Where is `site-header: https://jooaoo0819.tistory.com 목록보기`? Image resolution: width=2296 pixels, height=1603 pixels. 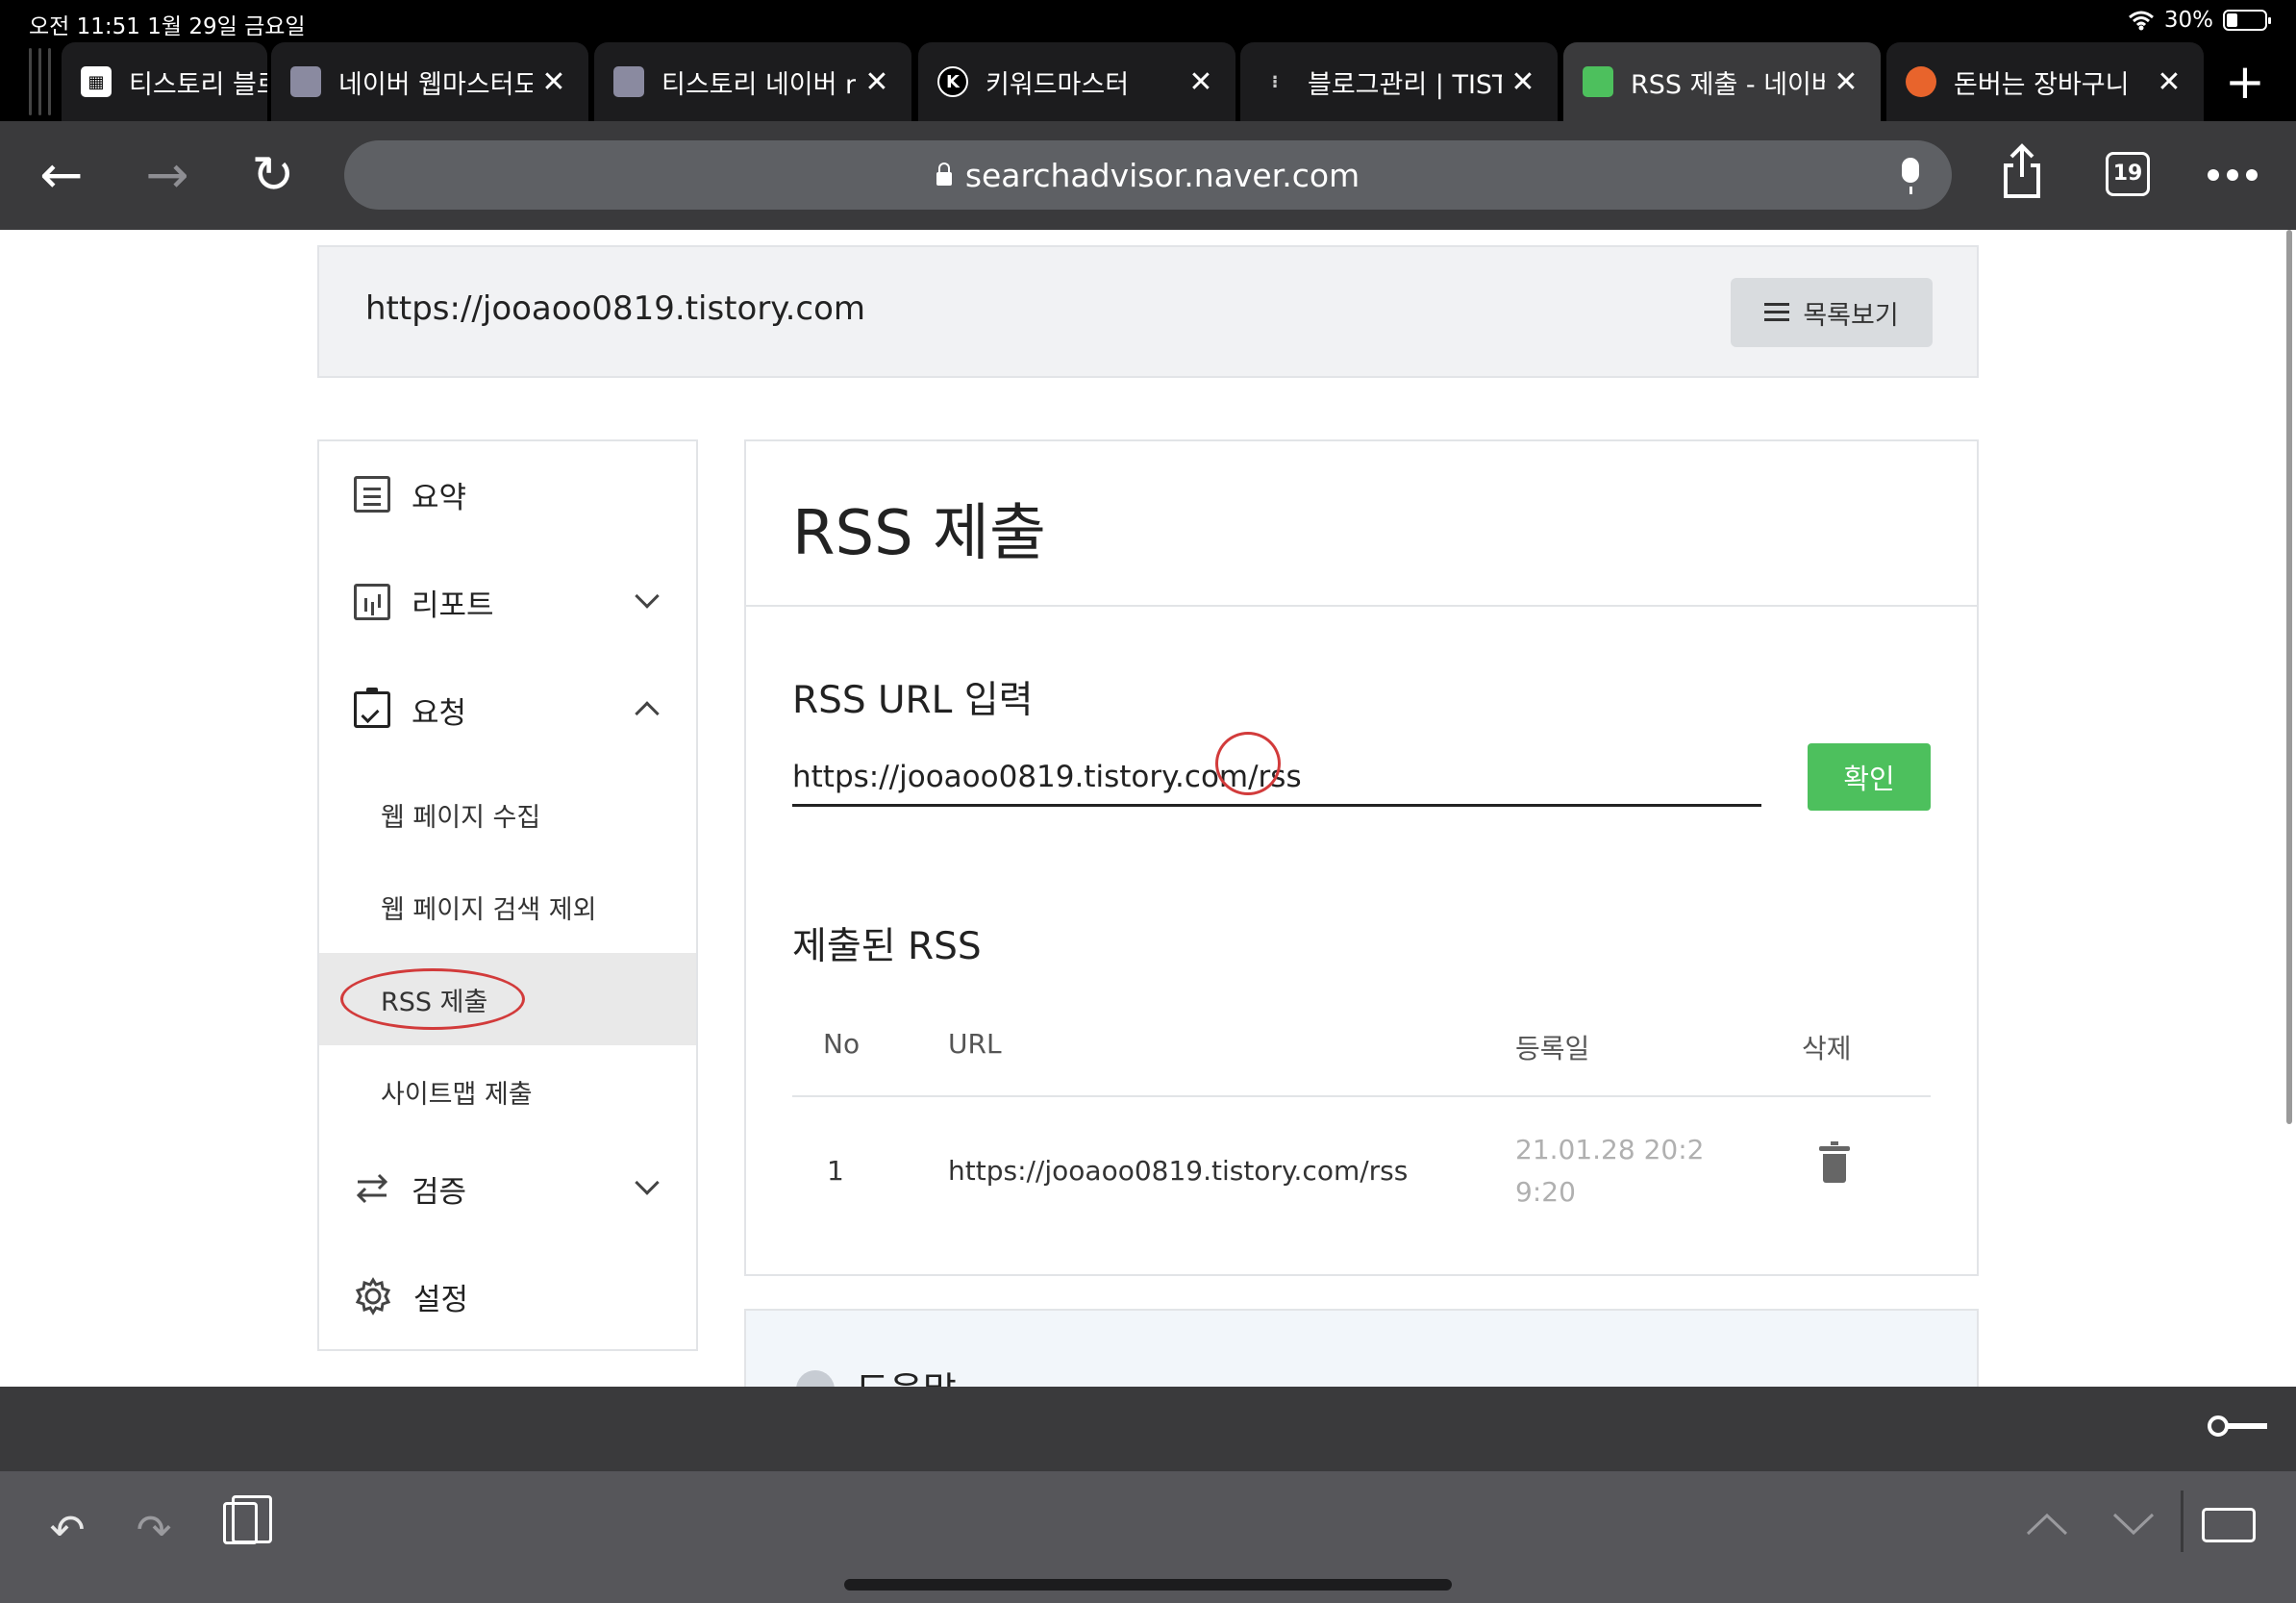
site-header: https://jooaoo0819.tistory.com 목록보기 is located at coordinates (1148, 311).